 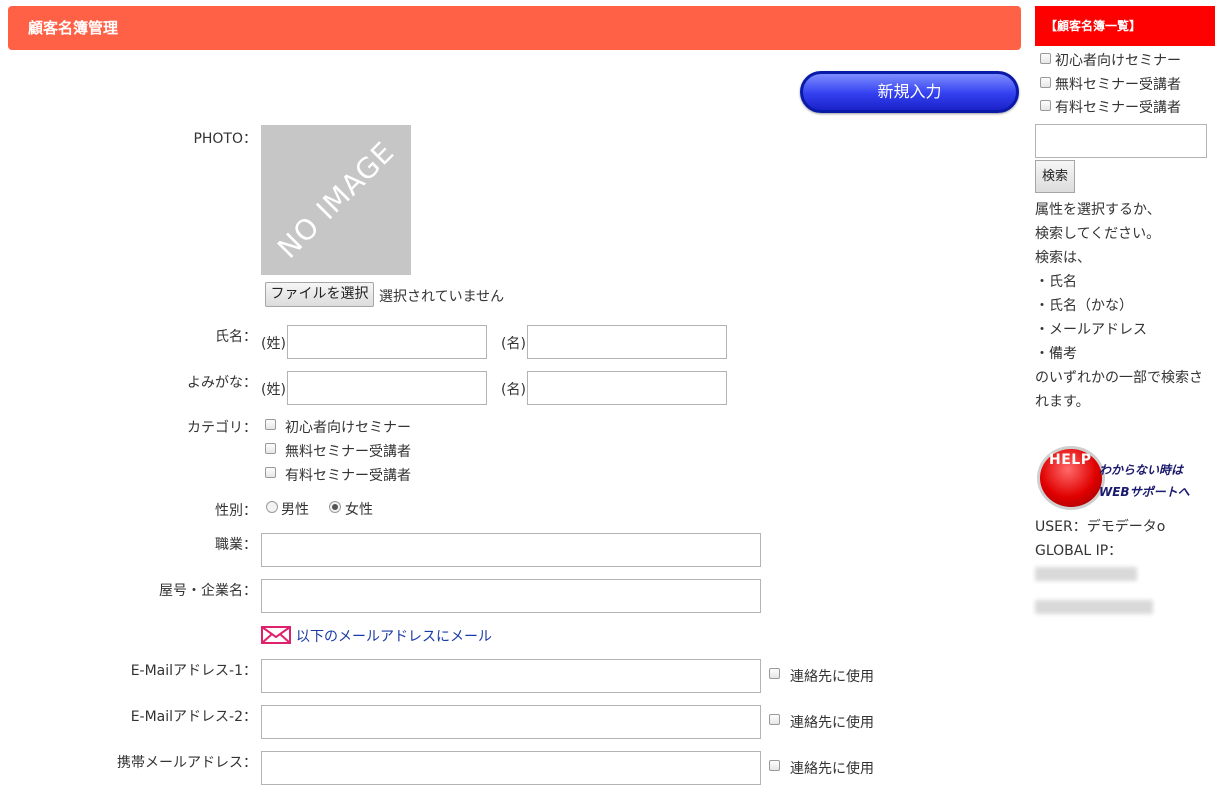 I want to click on sidebar-filter-3: 有料セミナー受講者, so click(x=1118, y=108).